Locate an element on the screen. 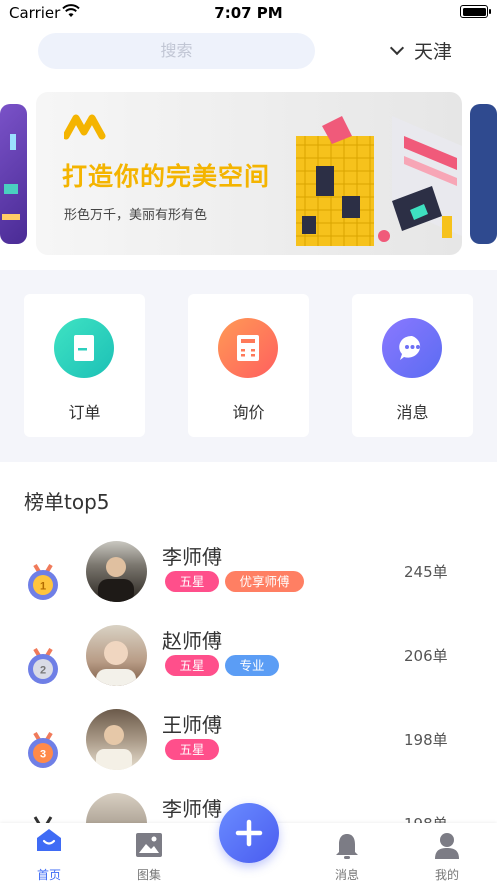 This screenshot has height=883, width=497. bell-icon is located at coordinates (347, 846).